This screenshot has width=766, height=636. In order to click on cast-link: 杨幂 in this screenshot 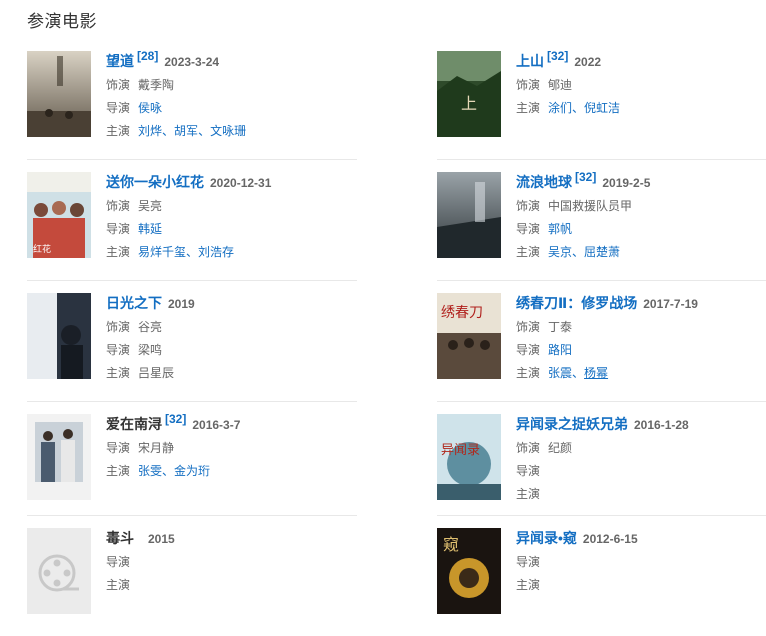, I will do `click(596, 373)`.